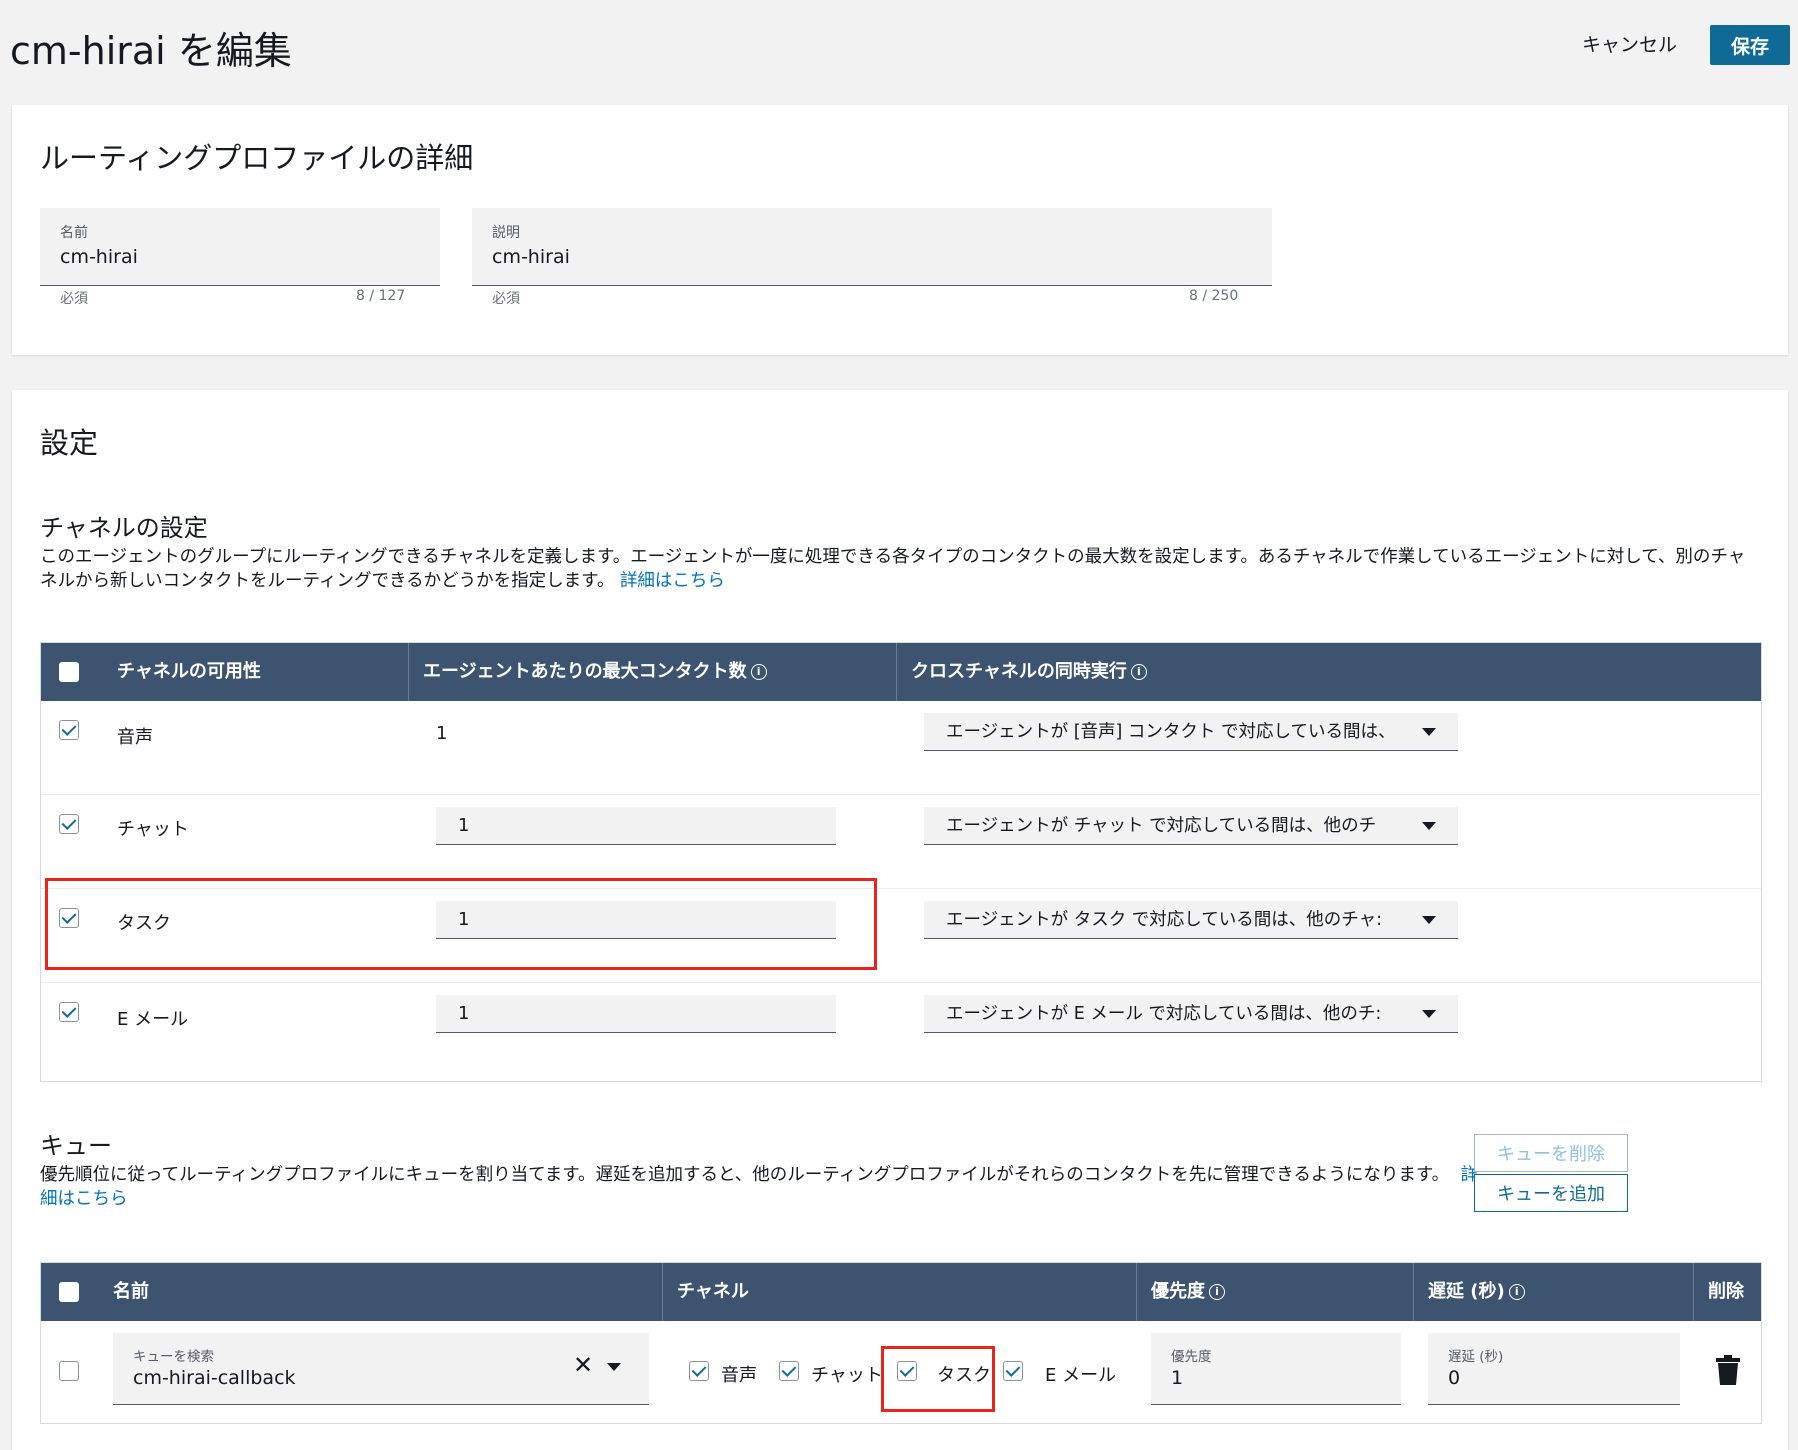  What do you see at coordinates (506, 299) in the screenshot?
I see `description-hint: 必須` at bounding box center [506, 299].